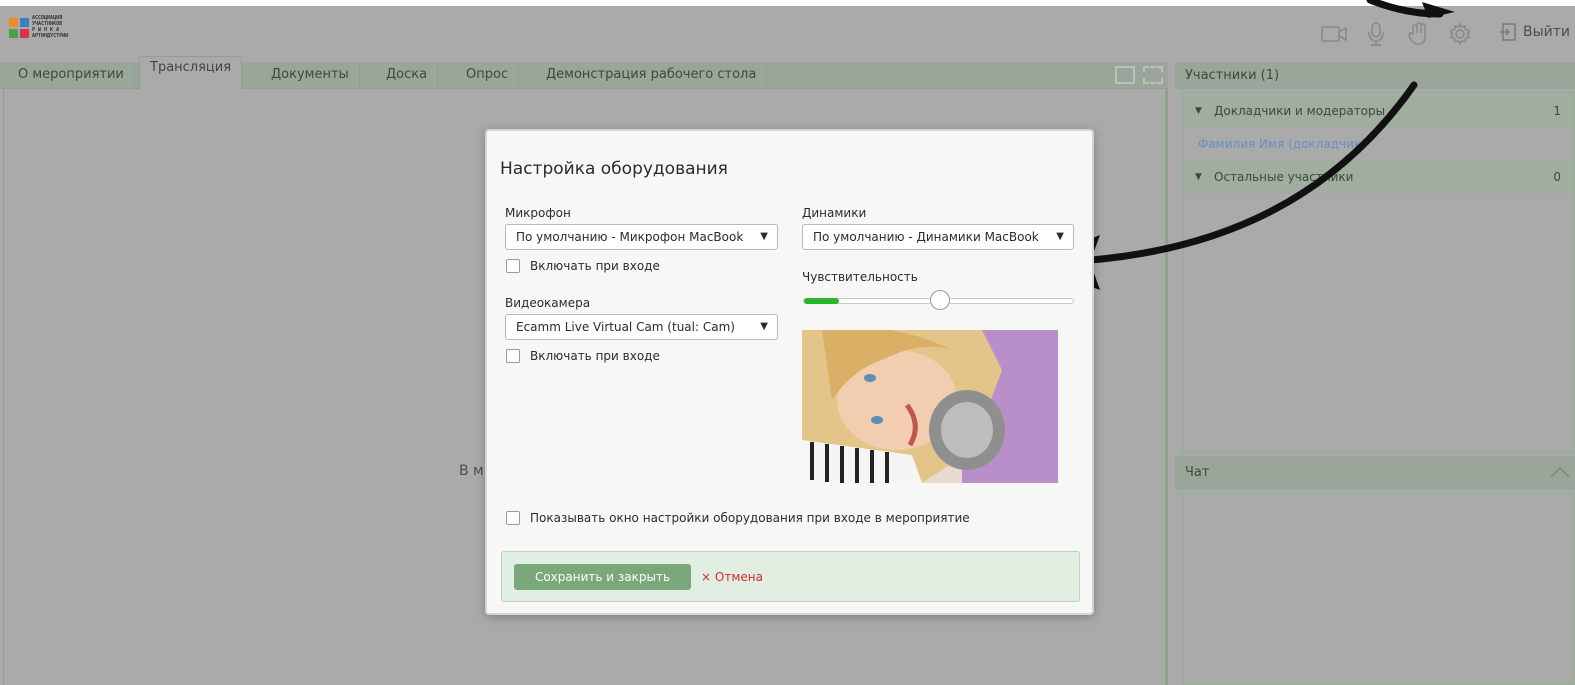  What do you see at coordinates (630, 237) in the screenshot?
I see `microphone-value: По умолчанию - Микрофон MacBook` at bounding box center [630, 237].